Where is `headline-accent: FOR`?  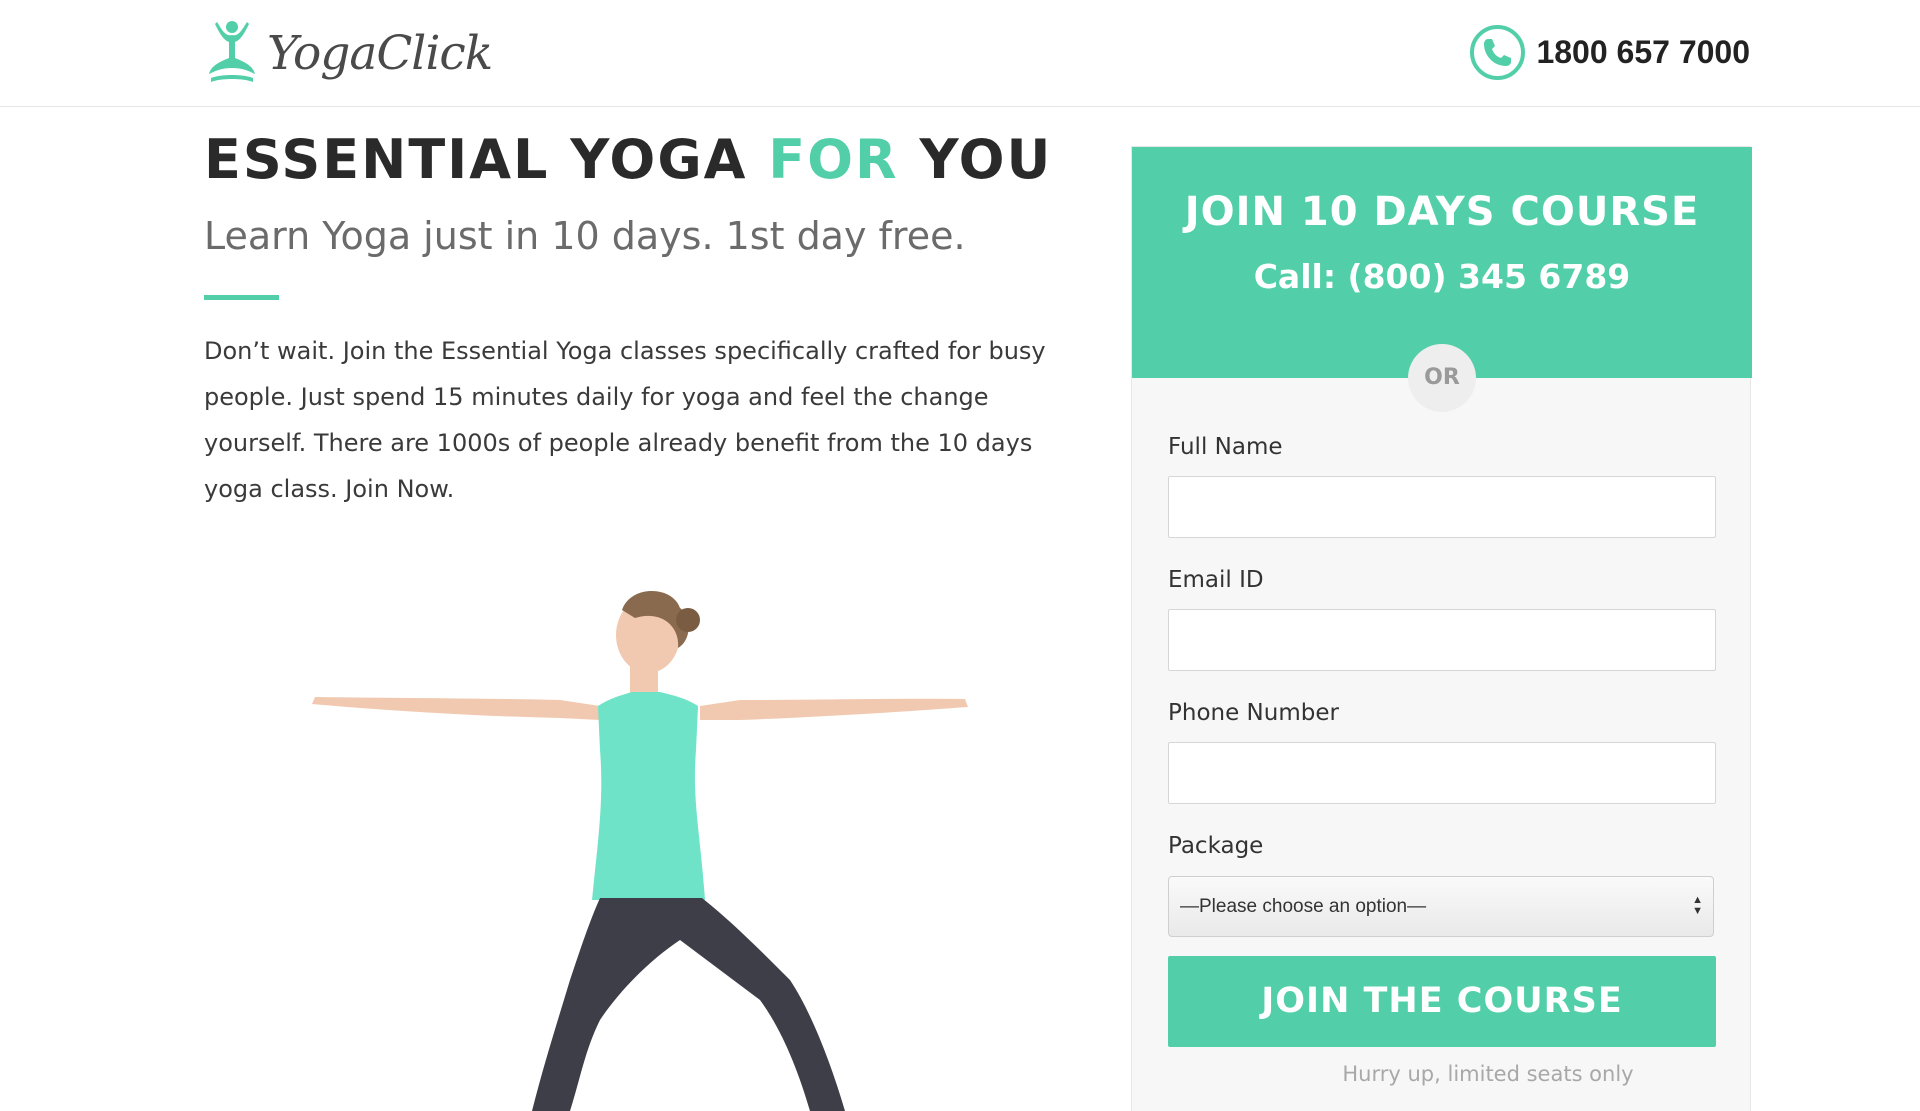 headline-accent: FOR is located at coordinates (833, 159).